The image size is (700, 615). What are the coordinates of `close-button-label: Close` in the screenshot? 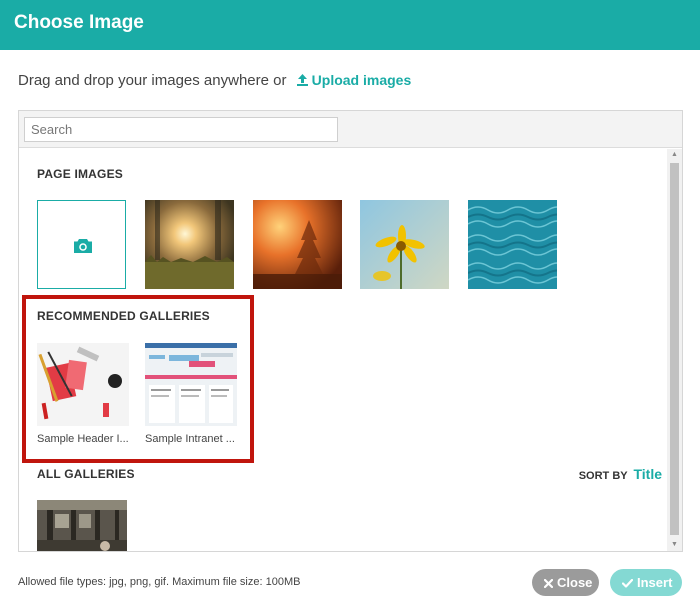 It's located at (575, 582).